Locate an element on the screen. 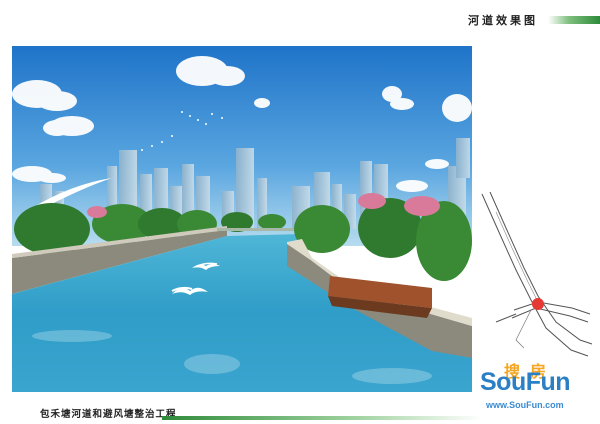  soufun-watermark: 搜房 SouFun www.SouFun.com is located at coordinates (536, 386).